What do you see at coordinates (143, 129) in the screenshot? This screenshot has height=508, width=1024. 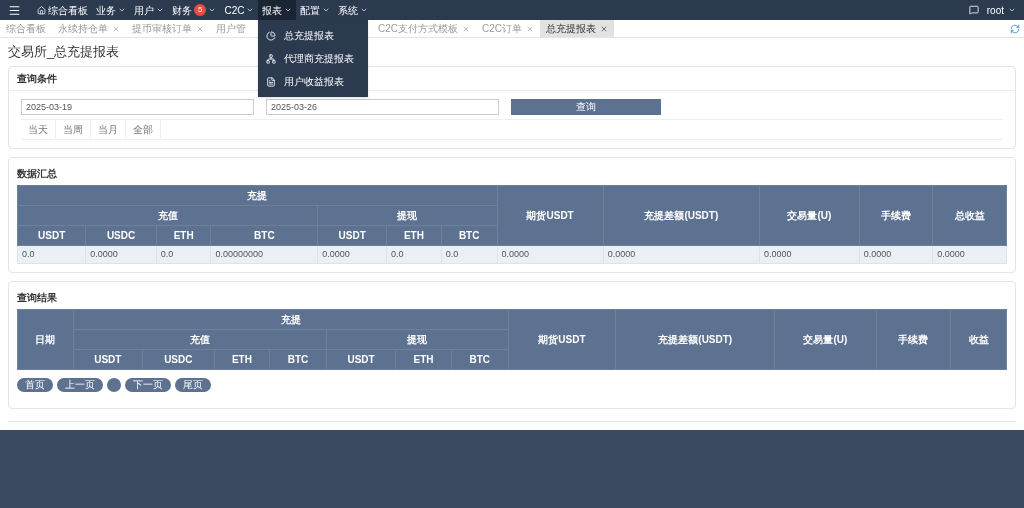 I see `range-option: 全部` at bounding box center [143, 129].